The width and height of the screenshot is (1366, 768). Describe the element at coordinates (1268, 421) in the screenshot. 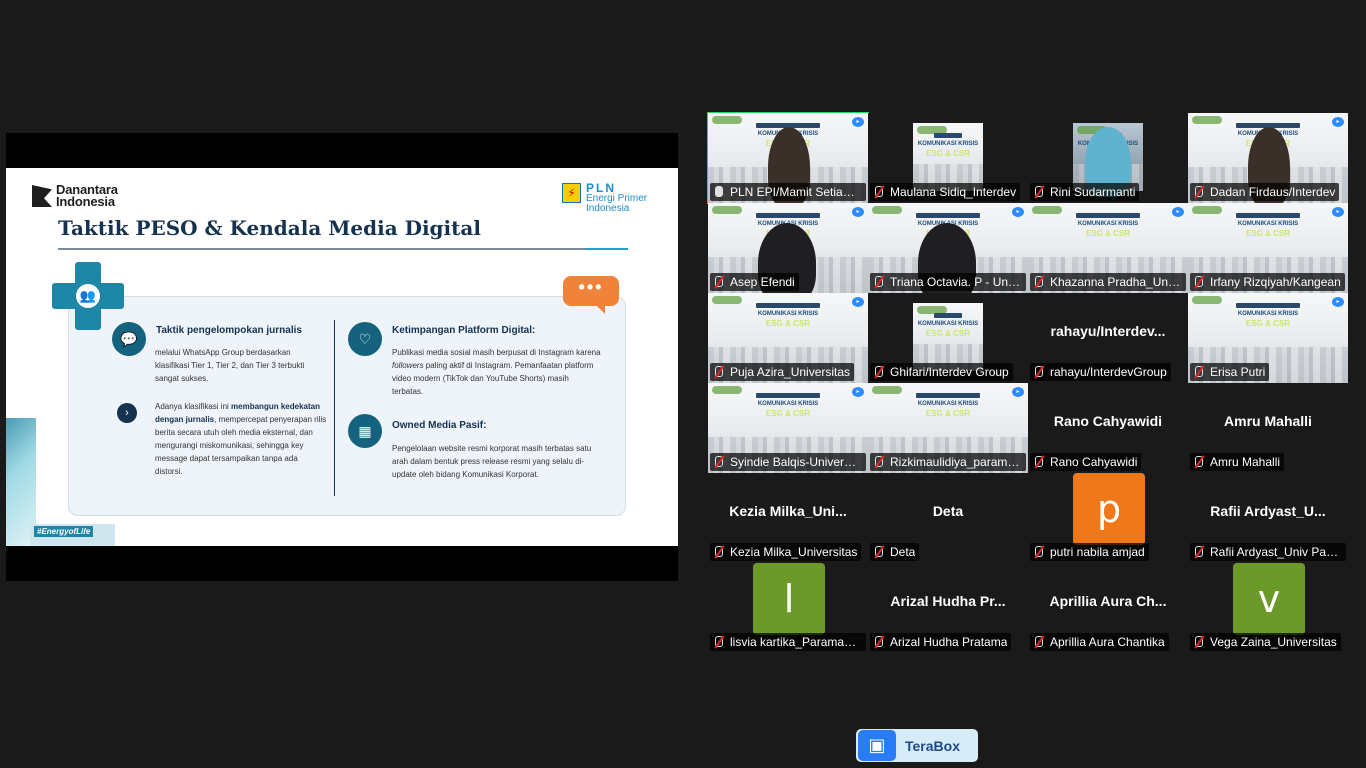

I see `participant-display-name: Amru Mahalli` at that location.